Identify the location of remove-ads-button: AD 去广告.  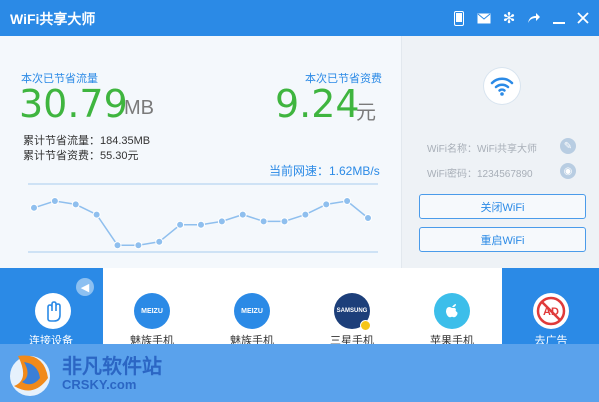
(550, 307).